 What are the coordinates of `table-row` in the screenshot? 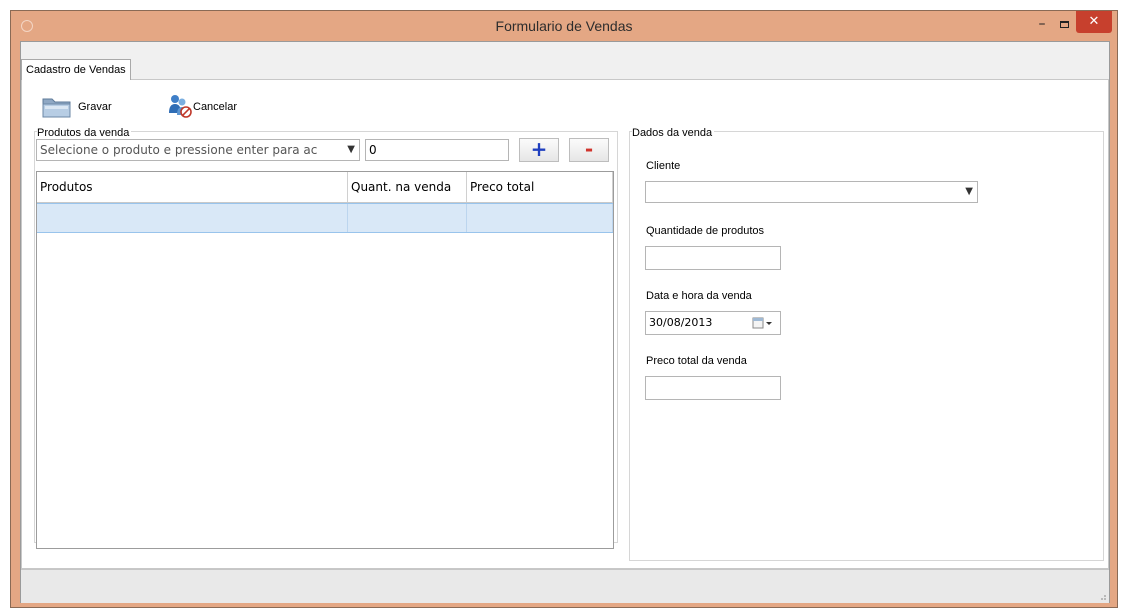 It's located at (325, 218).